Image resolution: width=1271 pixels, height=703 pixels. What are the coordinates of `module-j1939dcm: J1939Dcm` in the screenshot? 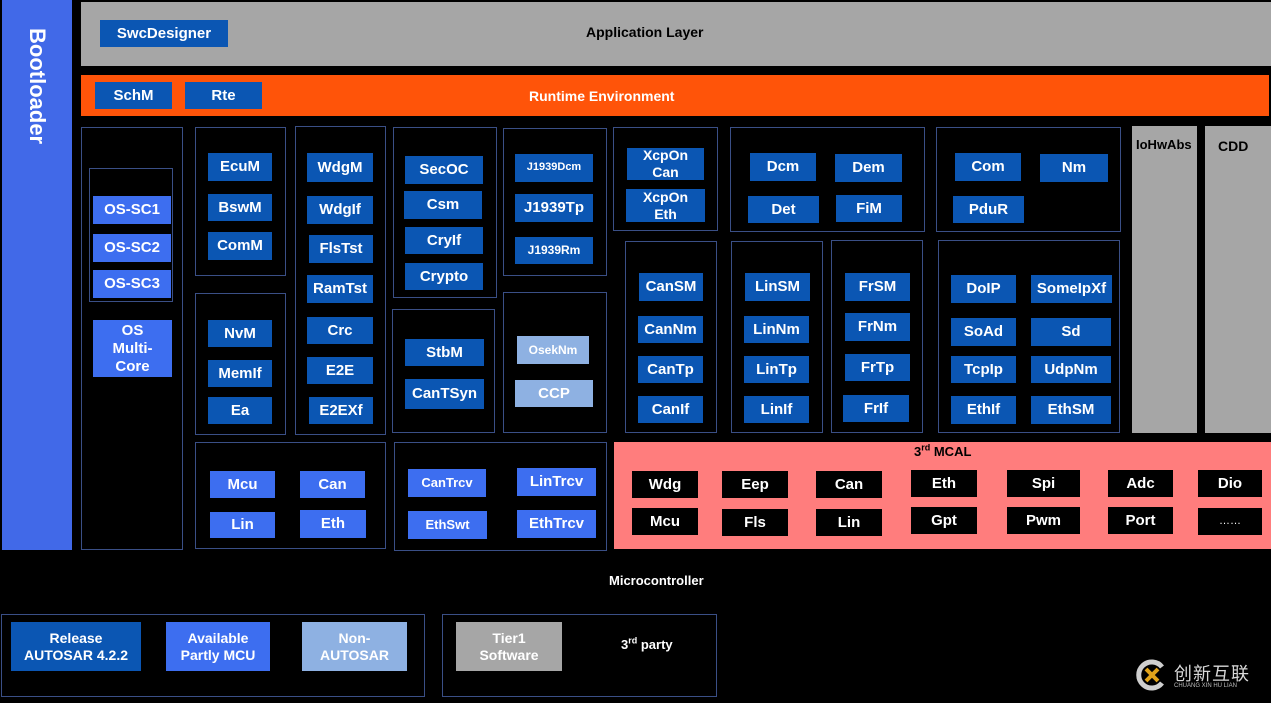 It's located at (554, 168).